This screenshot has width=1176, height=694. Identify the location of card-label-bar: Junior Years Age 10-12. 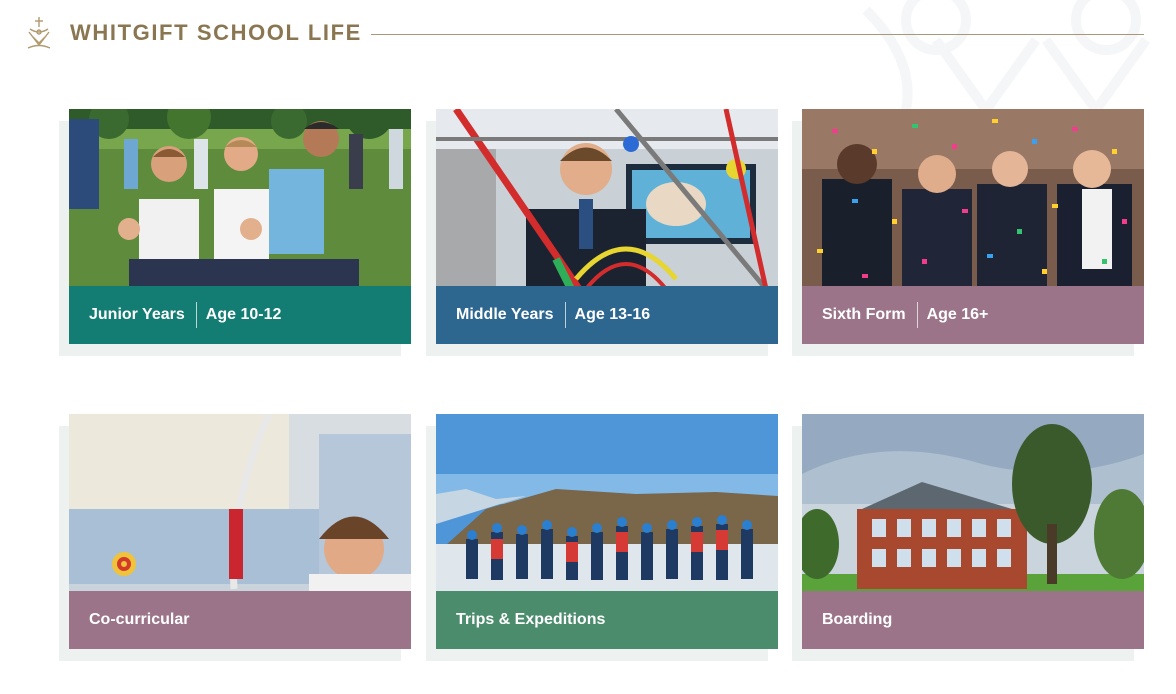
(240, 315).